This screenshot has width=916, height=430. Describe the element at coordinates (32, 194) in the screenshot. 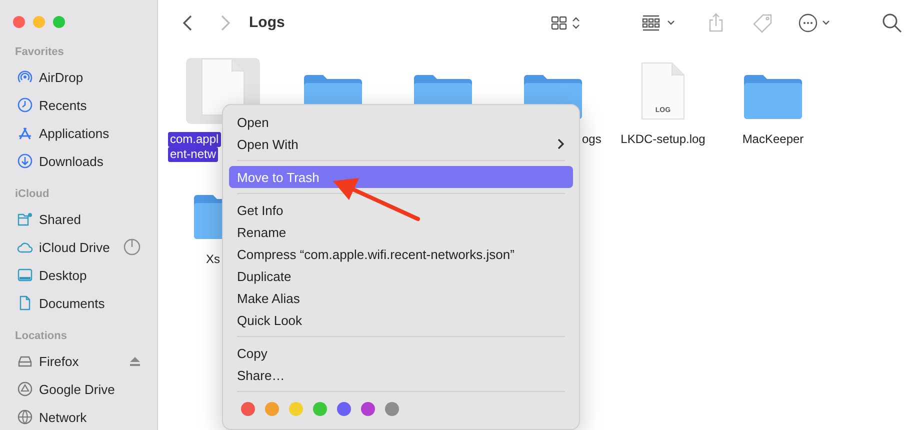

I see `section-header: iCloud` at that location.